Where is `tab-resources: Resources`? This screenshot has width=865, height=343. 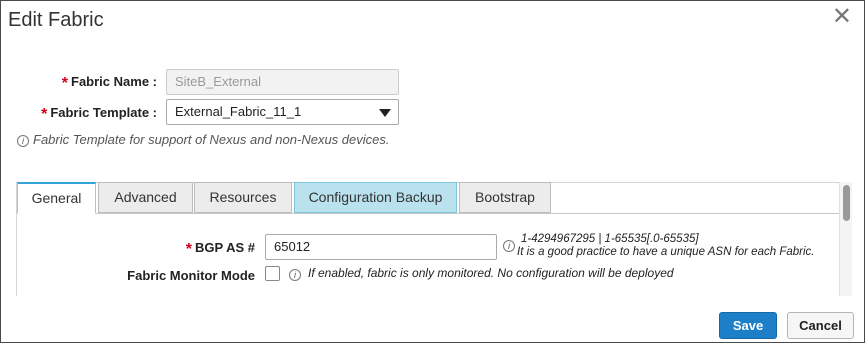 tab-resources: Resources is located at coordinates (243, 197).